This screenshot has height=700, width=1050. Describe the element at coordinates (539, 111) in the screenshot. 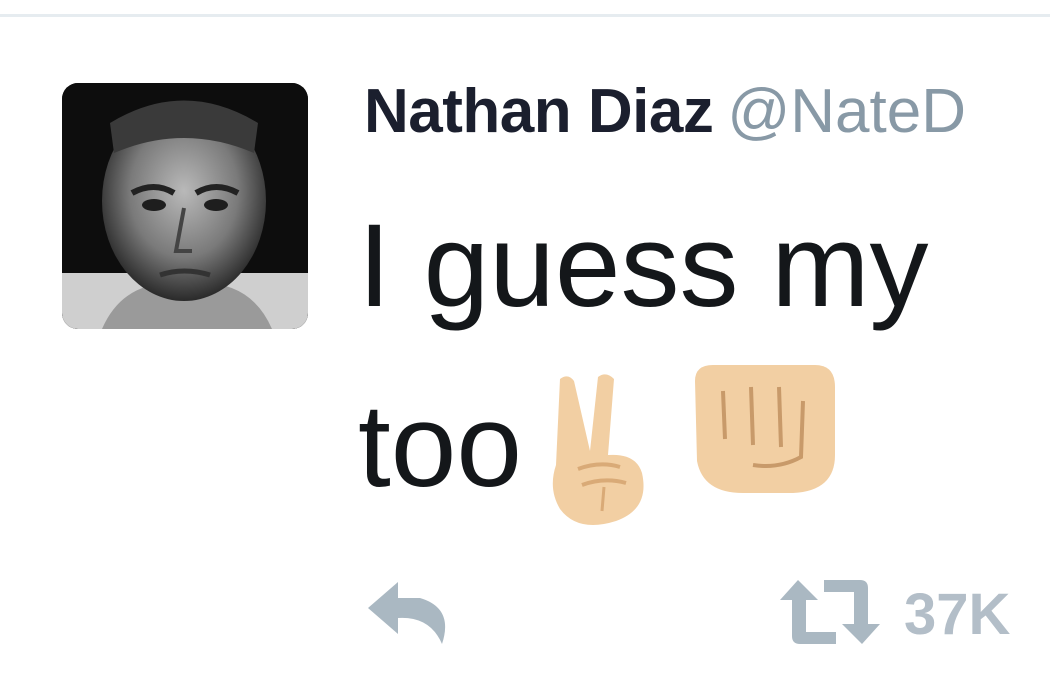

I see `author-name: Nathan Diaz` at that location.